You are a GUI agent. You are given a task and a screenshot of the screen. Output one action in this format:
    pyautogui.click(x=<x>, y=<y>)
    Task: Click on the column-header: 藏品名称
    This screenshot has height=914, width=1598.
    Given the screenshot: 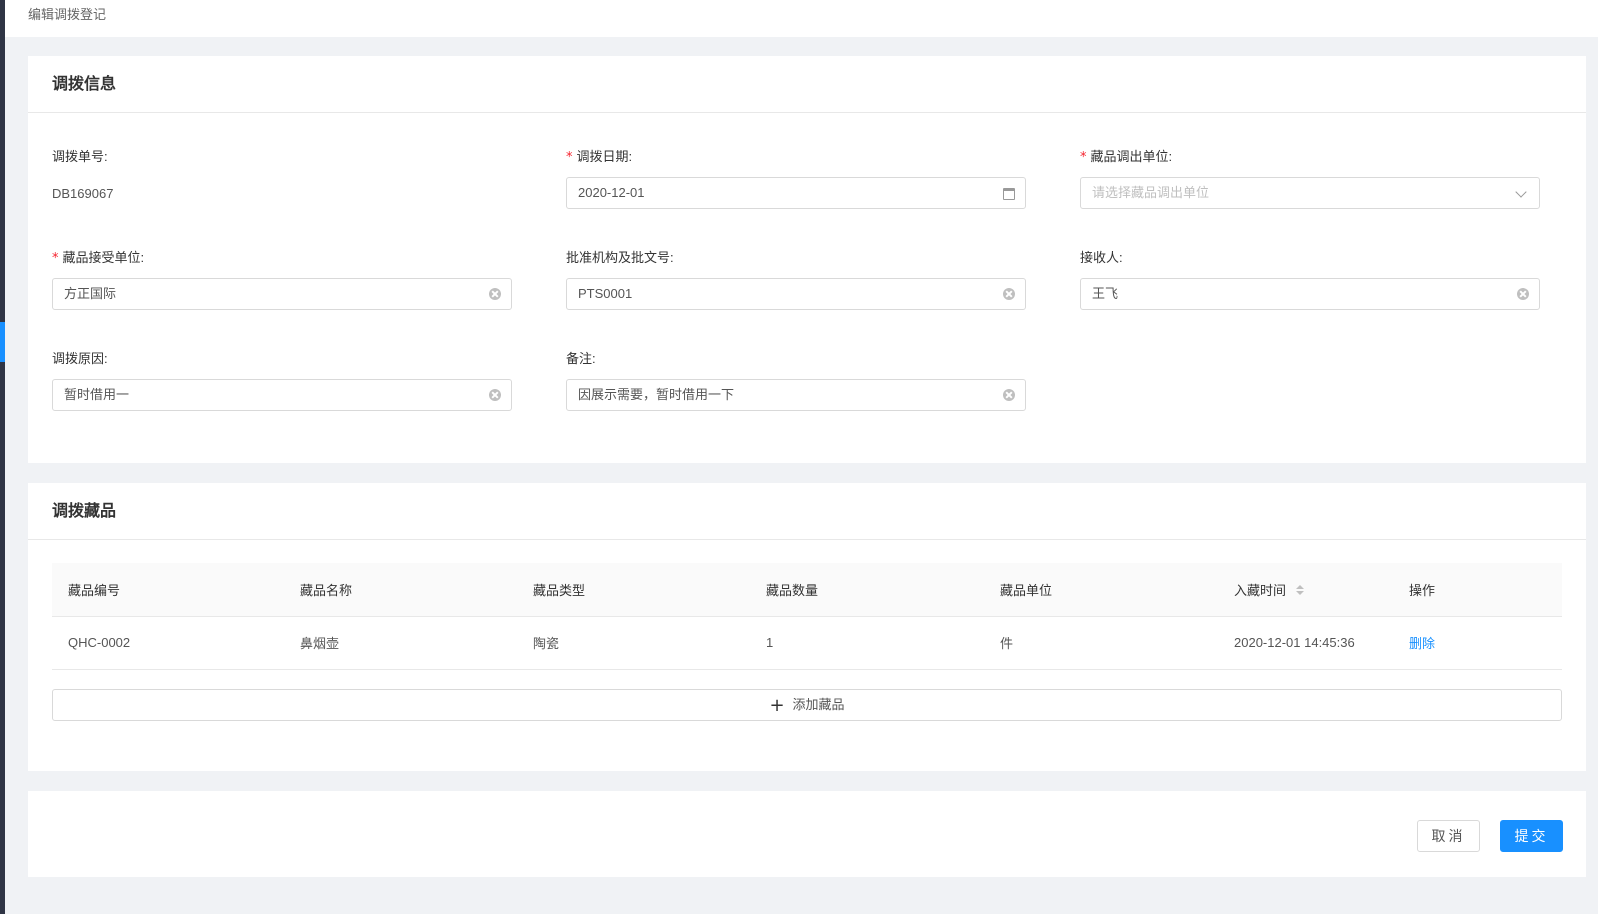 What is the action you would take?
    pyautogui.click(x=400, y=590)
    